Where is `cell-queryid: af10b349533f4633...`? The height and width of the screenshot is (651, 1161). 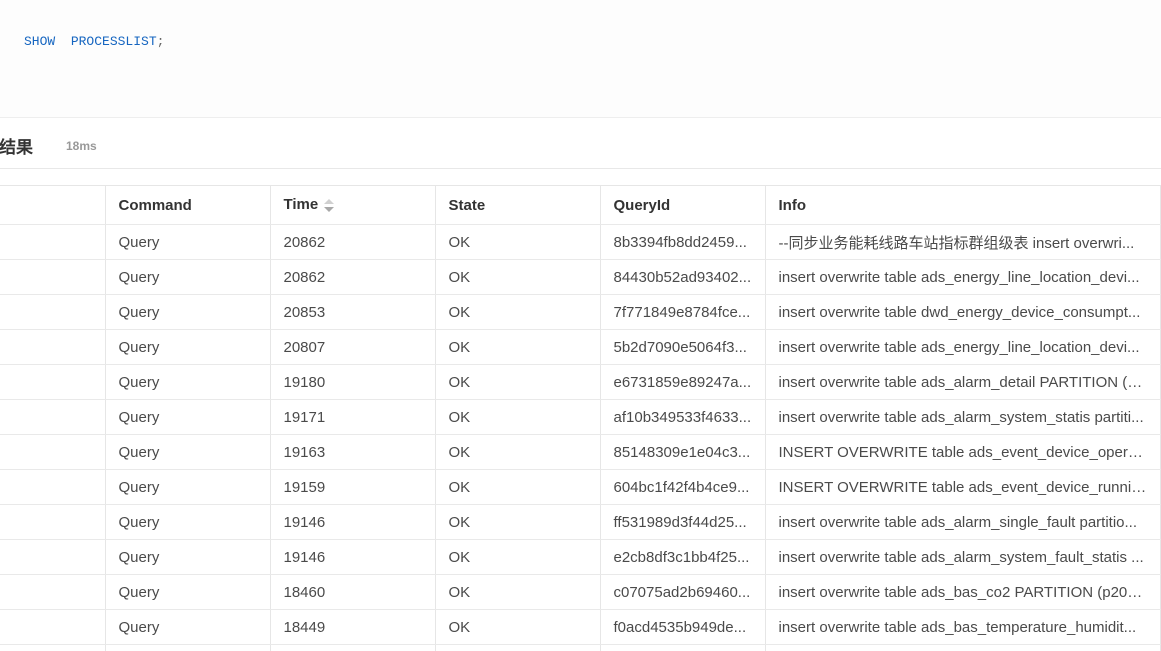 cell-queryid: af10b349533f4633... is located at coordinates (683, 417).